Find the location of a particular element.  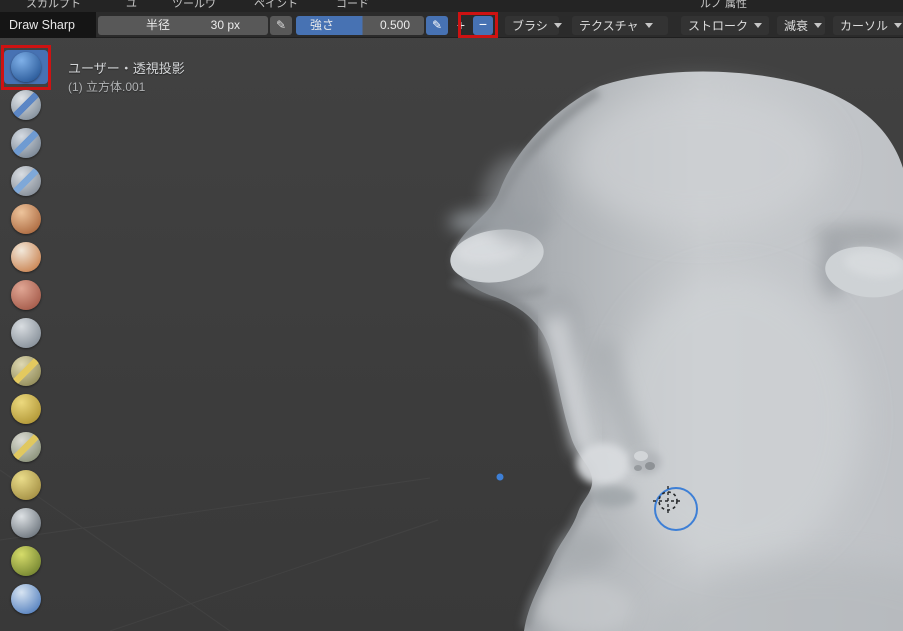

texture-dropdown: テクスチャ is located at coordinates (620, 25).